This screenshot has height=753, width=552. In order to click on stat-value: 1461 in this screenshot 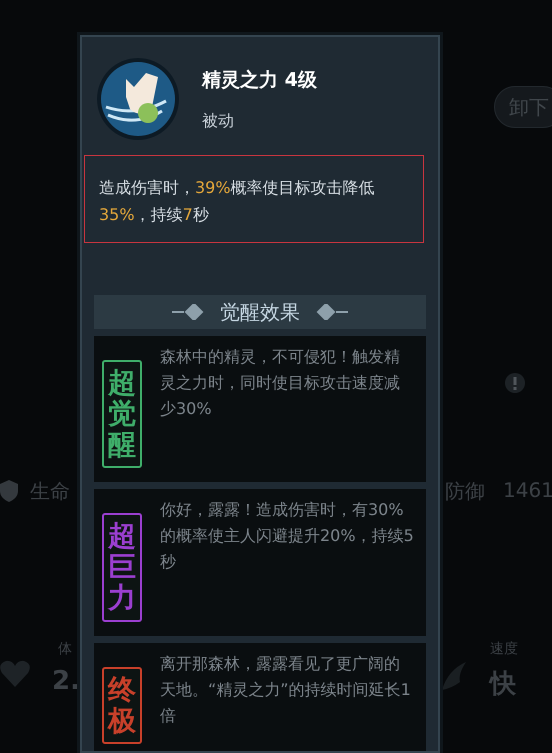, I will do `click(527, 490)`.